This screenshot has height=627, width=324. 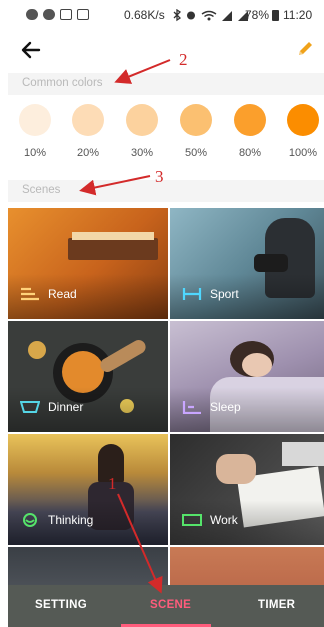 What do you see at coordinates (62, 294) in the screenshot?
I see `scene-label: Read` at bounding box center [62, 294].